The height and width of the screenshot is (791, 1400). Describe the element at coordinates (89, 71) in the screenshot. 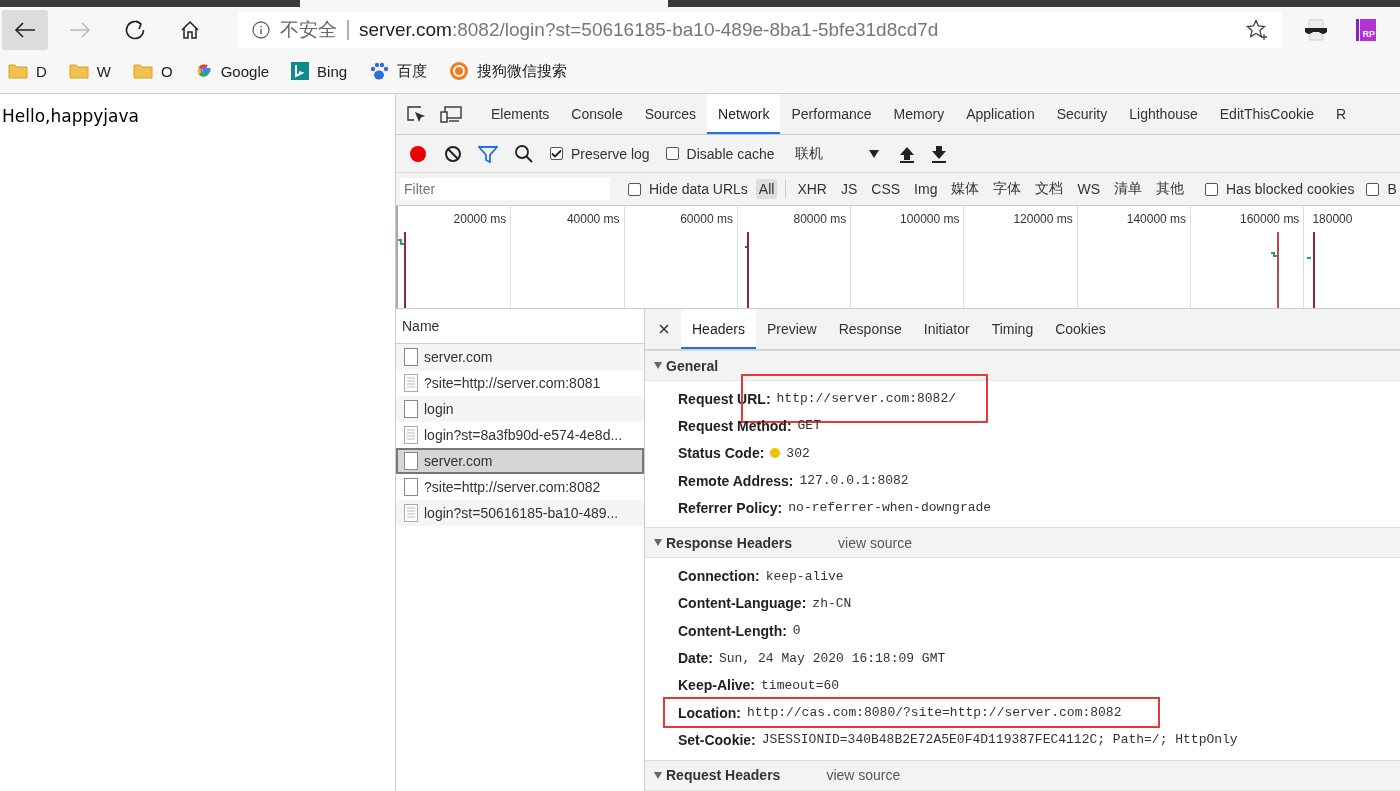

I see `bookmark: W` at that location.